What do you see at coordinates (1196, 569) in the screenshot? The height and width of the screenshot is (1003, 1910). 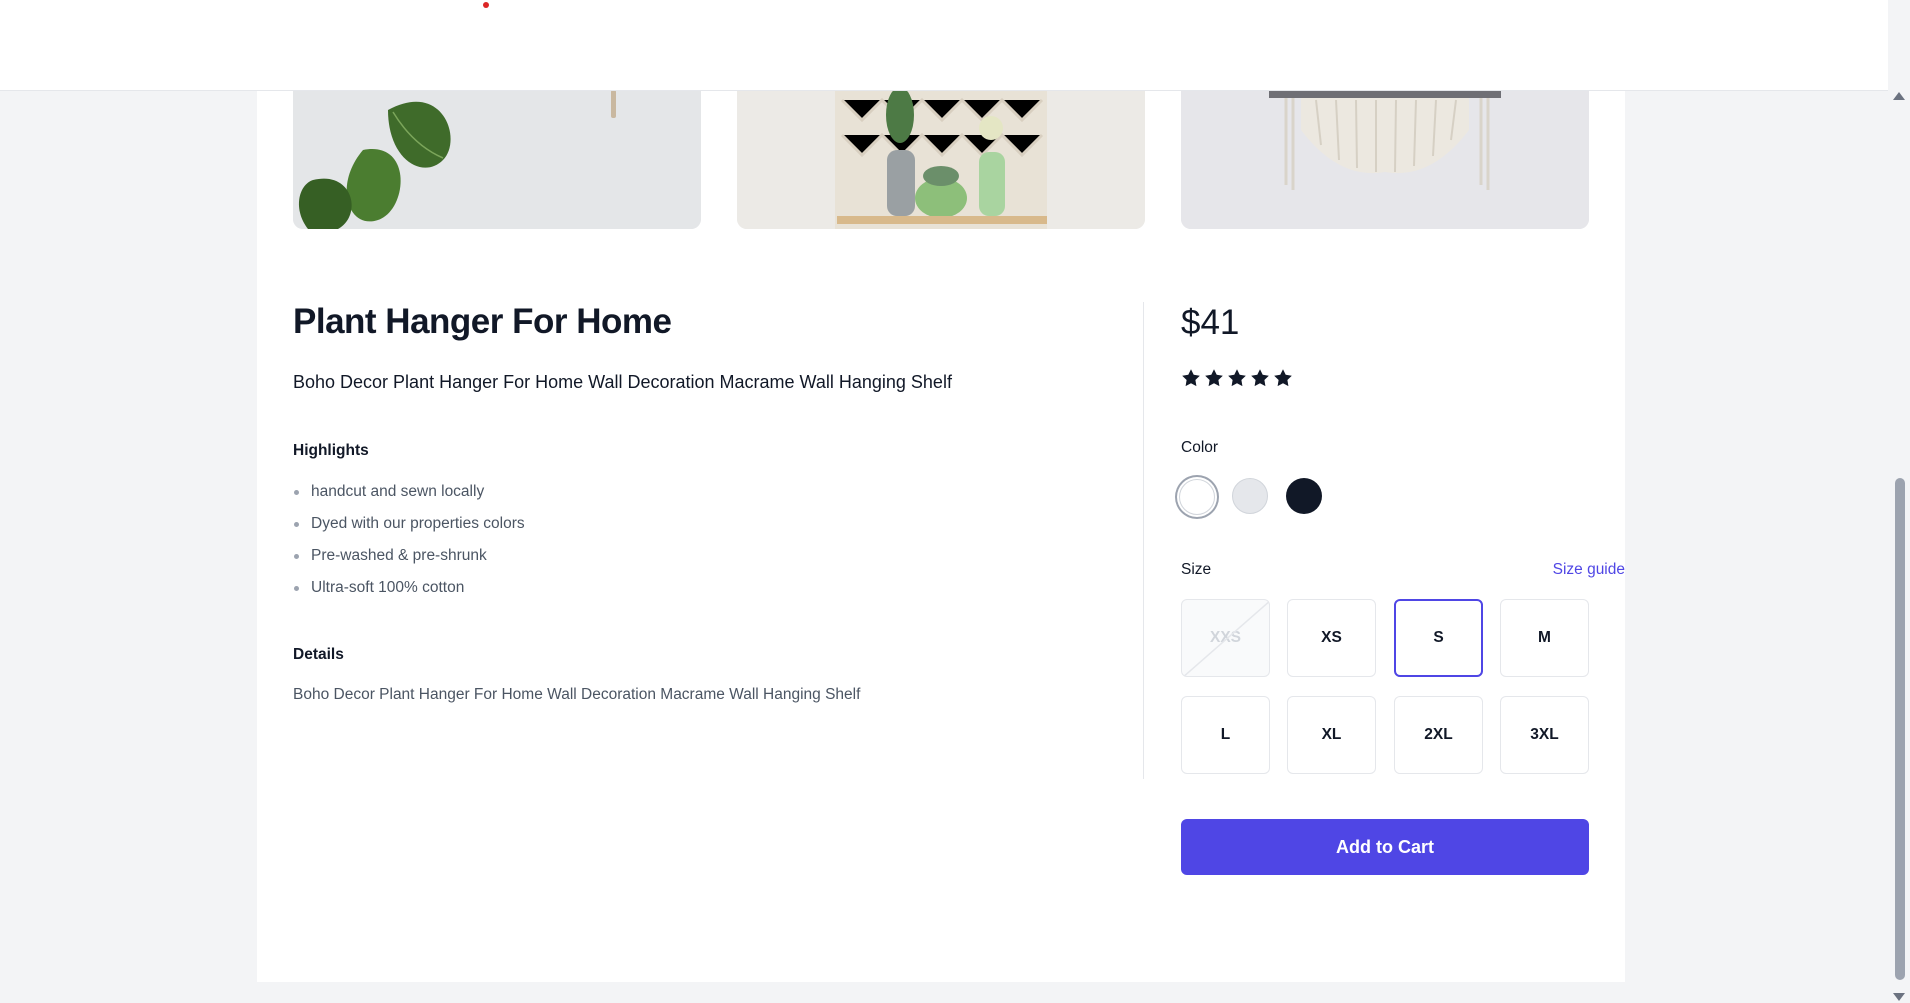 I see `size-label: Size` at bounding box center [1196, 569].